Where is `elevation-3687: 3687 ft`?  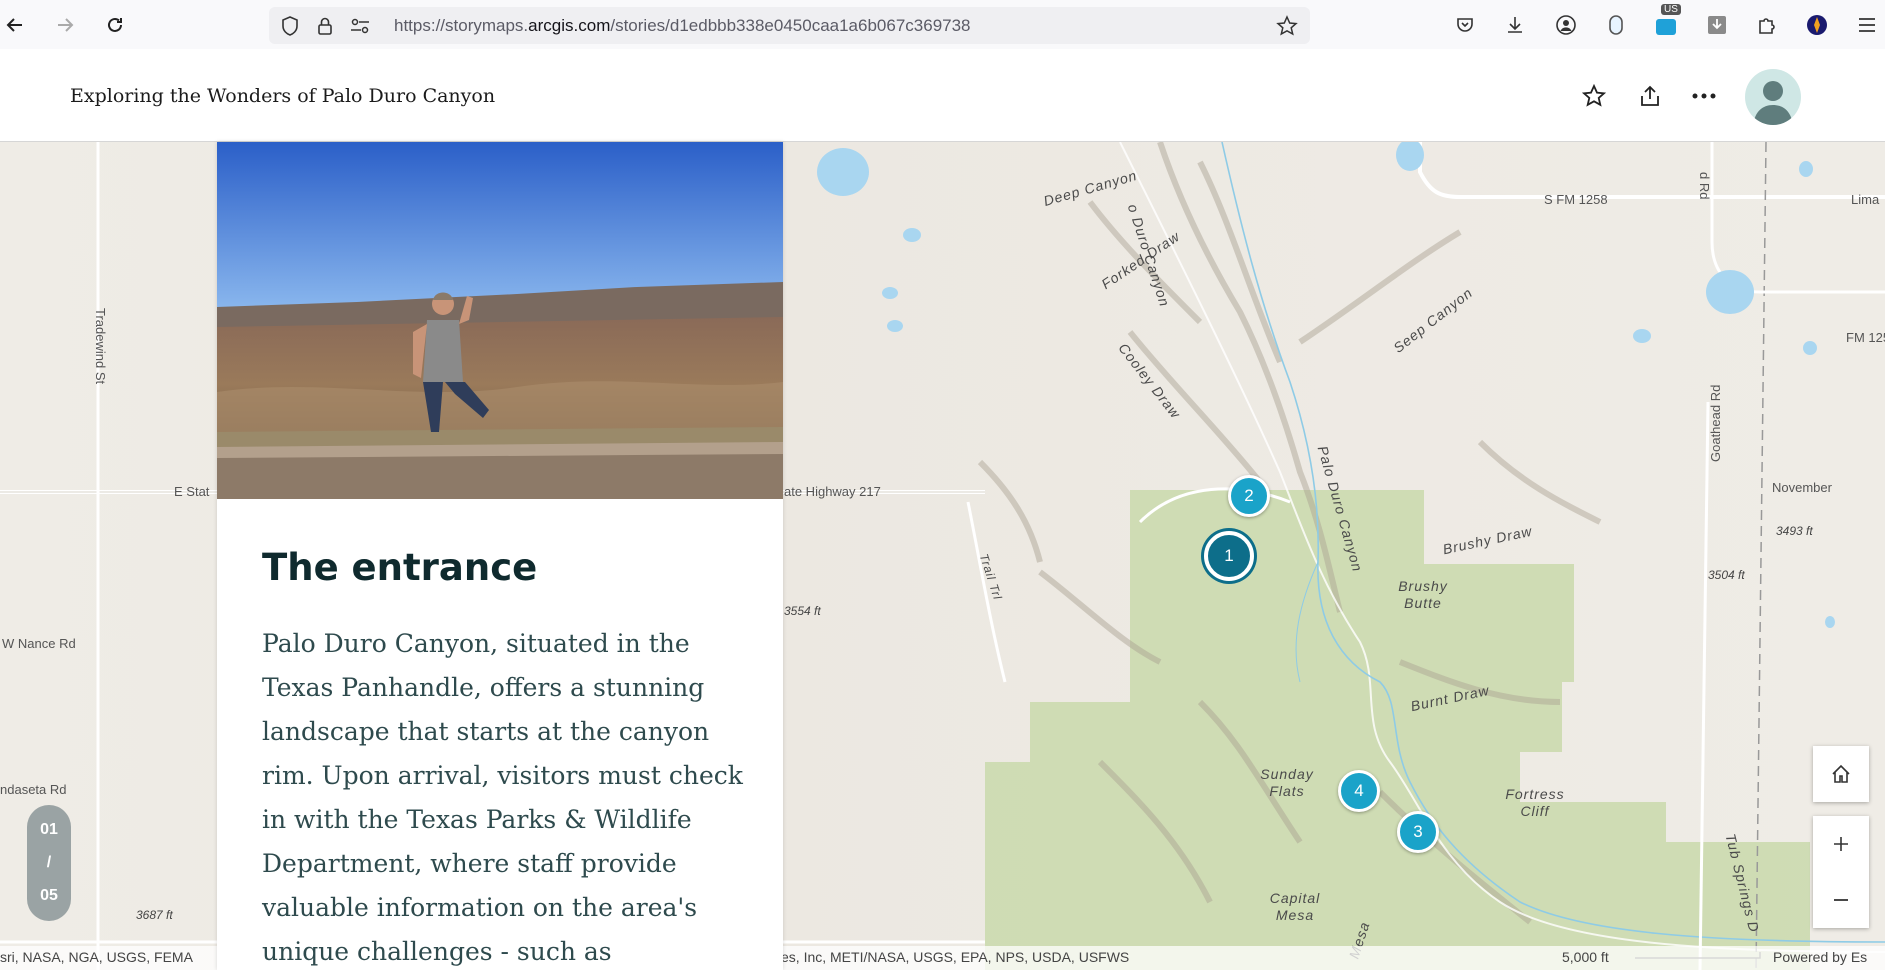 elevation-3687: 3687 ft is located at coordinates (154, 915).